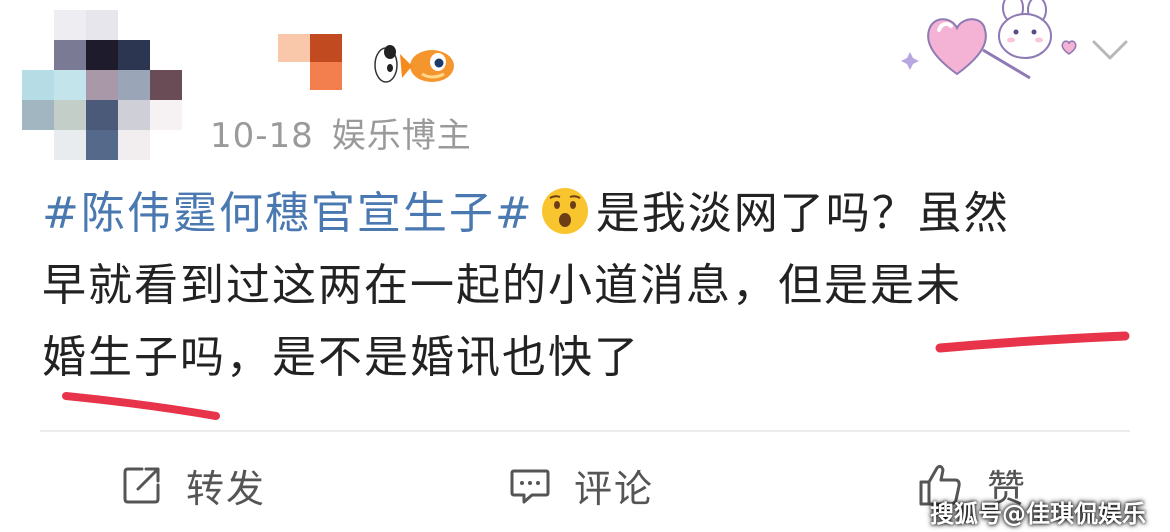 The width and height of the screenshot is (1170, 532). Describe the element at coordinates (1110, 49) in the screenshot. I see `chevron-down-icon` at that location.